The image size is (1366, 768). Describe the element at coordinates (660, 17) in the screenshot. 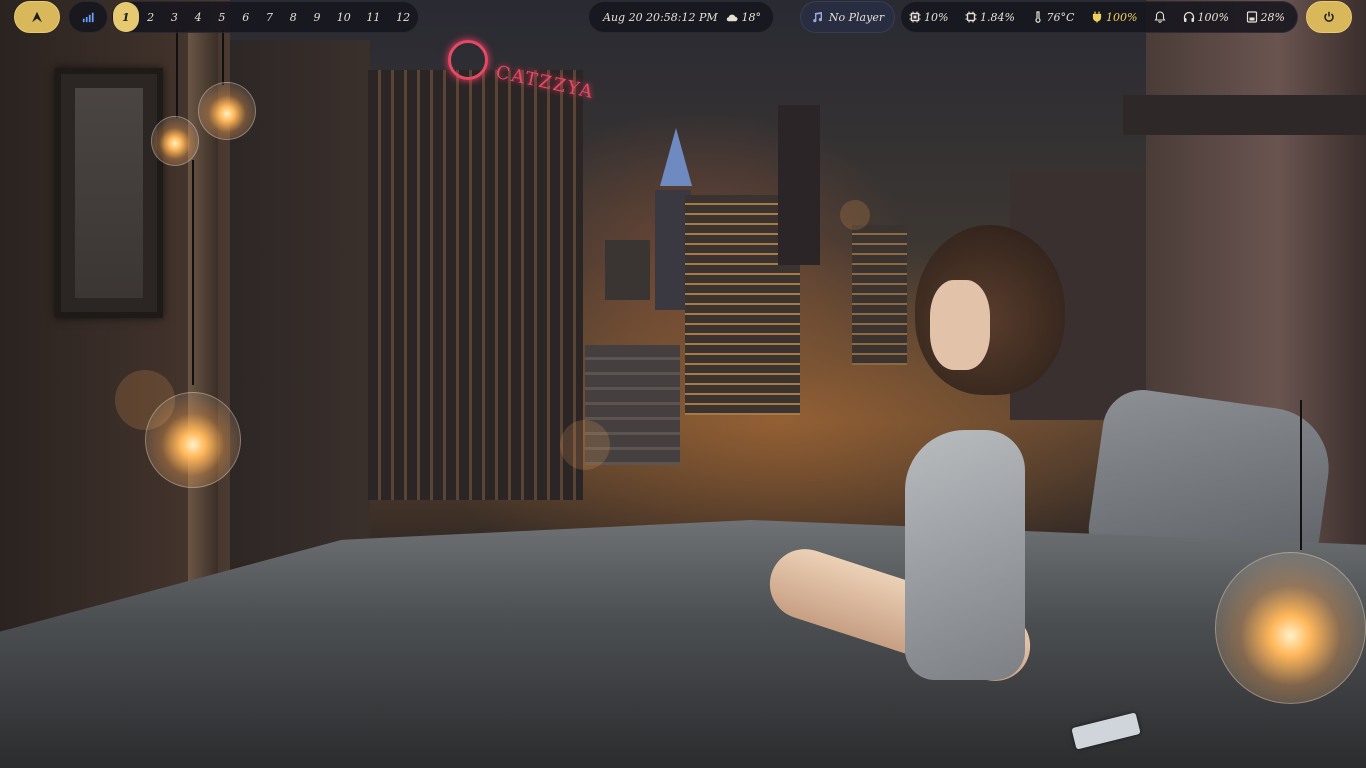

I see `clock-datetime: Aug 20 20:58:12 PM` at that location.